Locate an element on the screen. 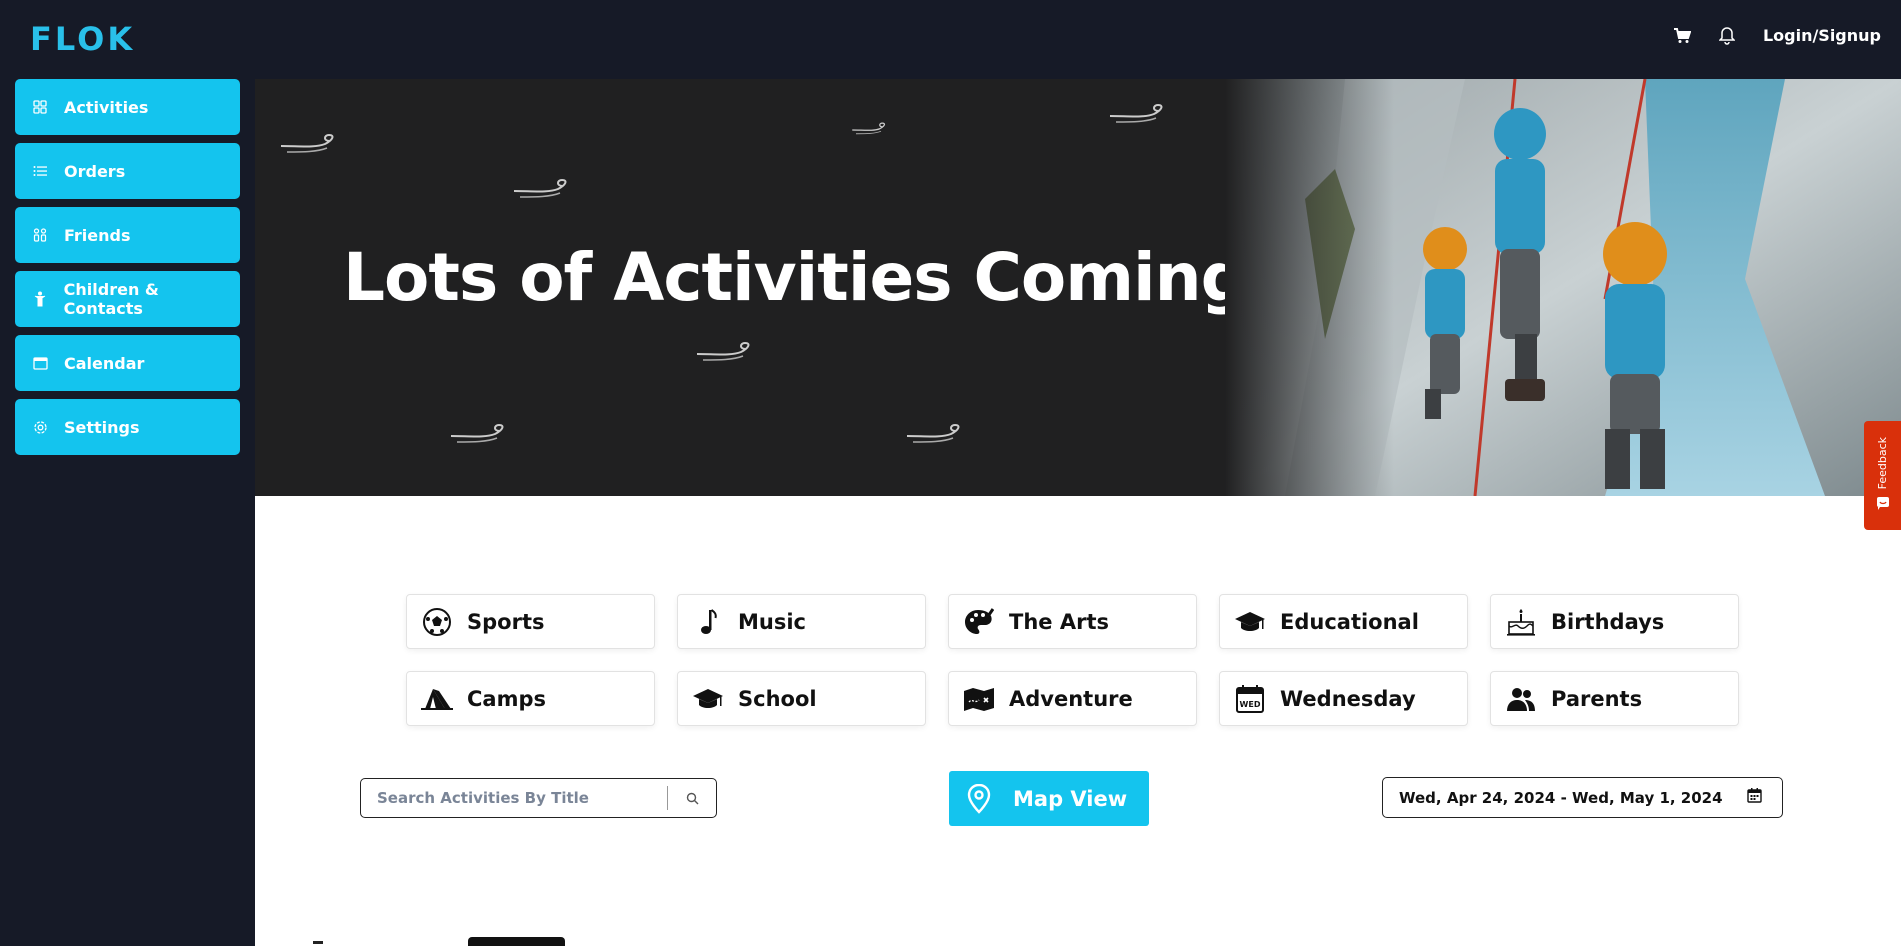  category-educational: Educational is located at coordinates (1343, 621).